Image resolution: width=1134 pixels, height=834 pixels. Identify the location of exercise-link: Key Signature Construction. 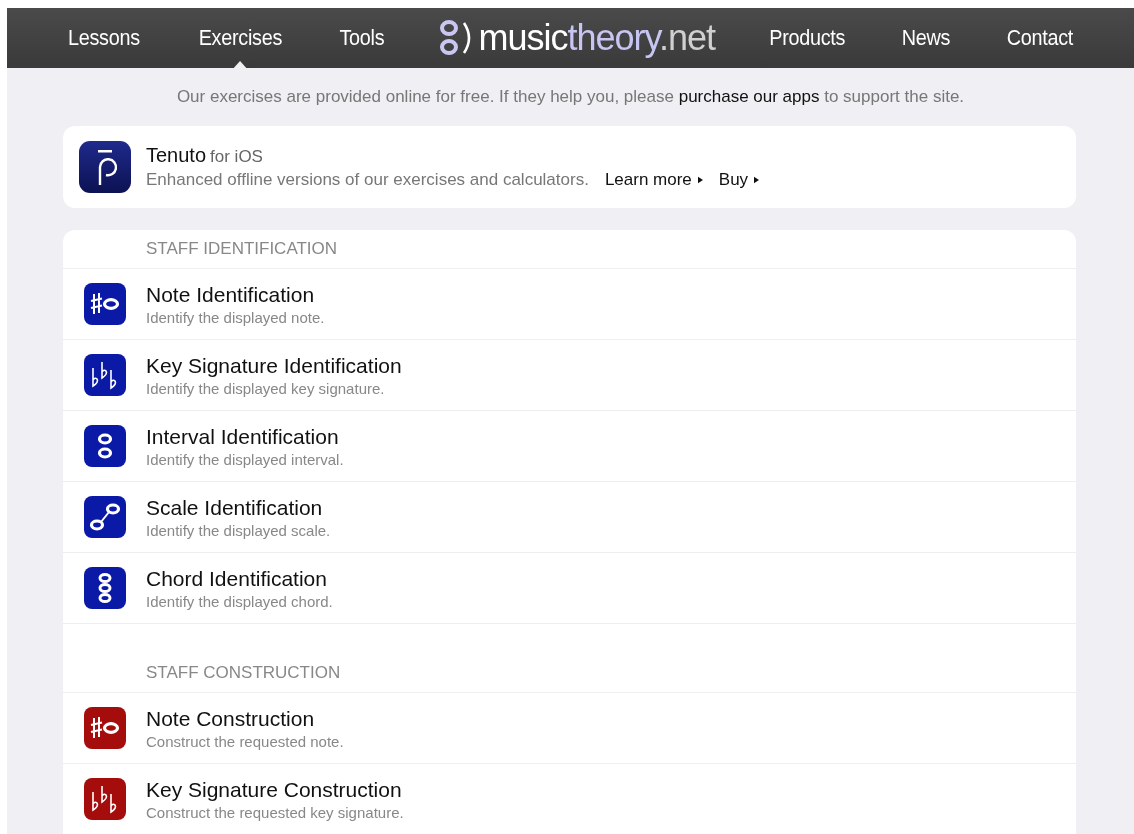
(275, 789).